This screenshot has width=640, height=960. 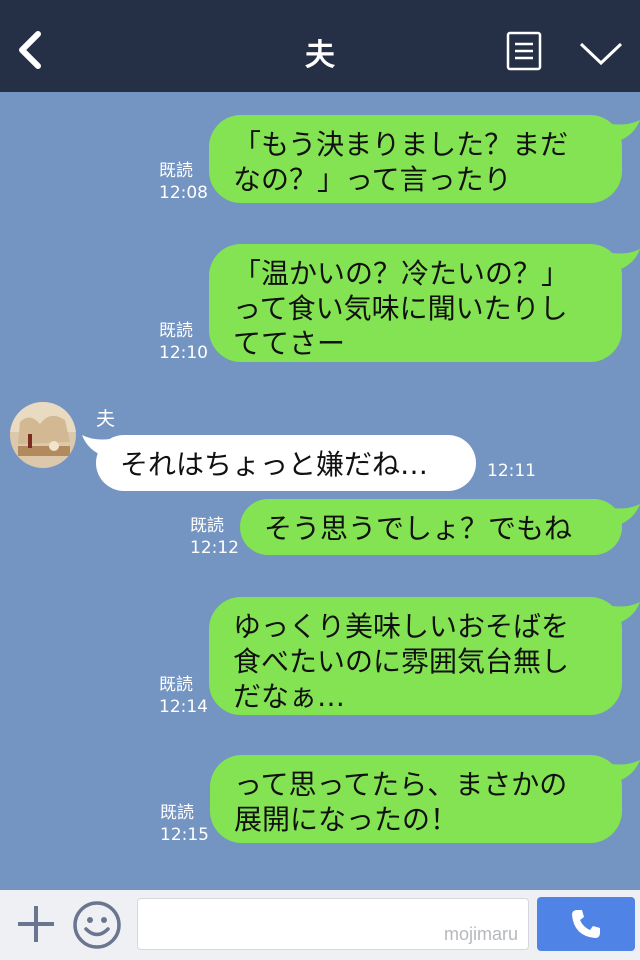 What do you see at coordinates (183, 193) in the screenshot?
I see `message-time: 12:08` at bounding box center [183, 193].